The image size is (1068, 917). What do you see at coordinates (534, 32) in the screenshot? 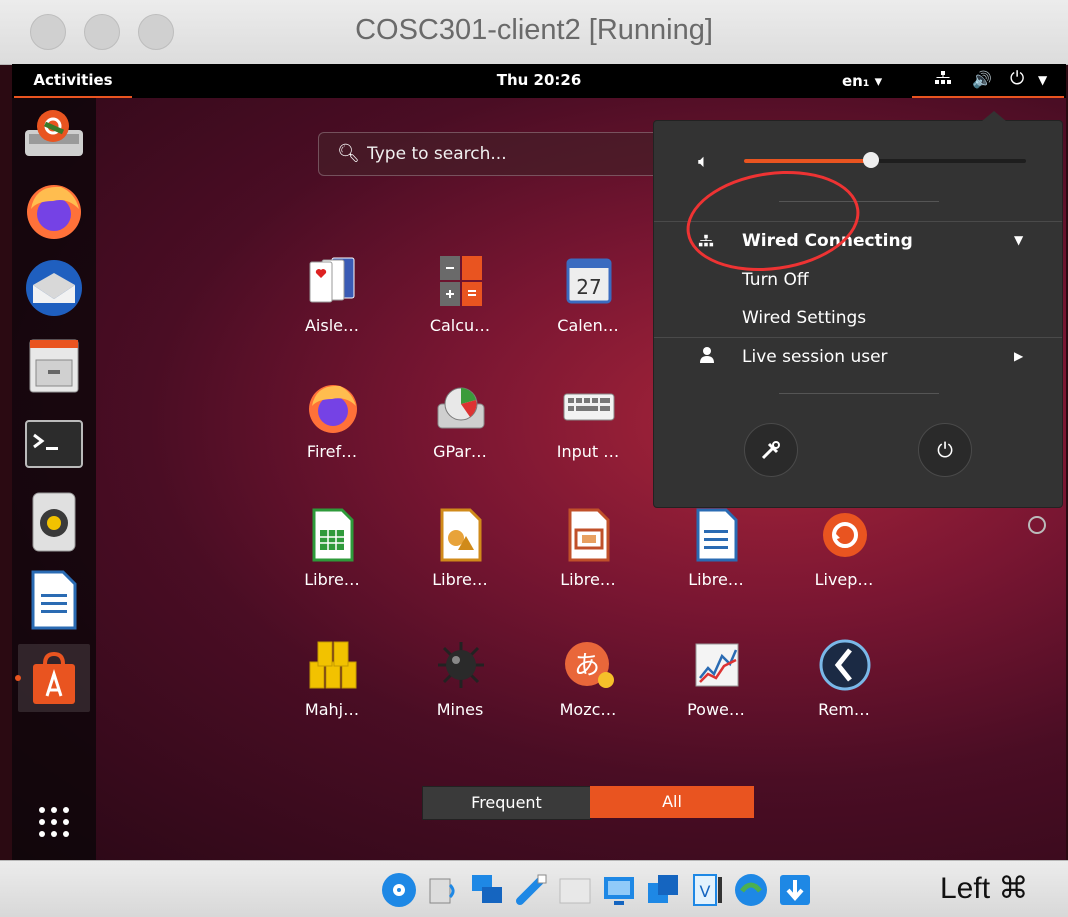
I see `vm-window-titlebar: COSC301-client2 [Running]` at bounding box center [534, 32].